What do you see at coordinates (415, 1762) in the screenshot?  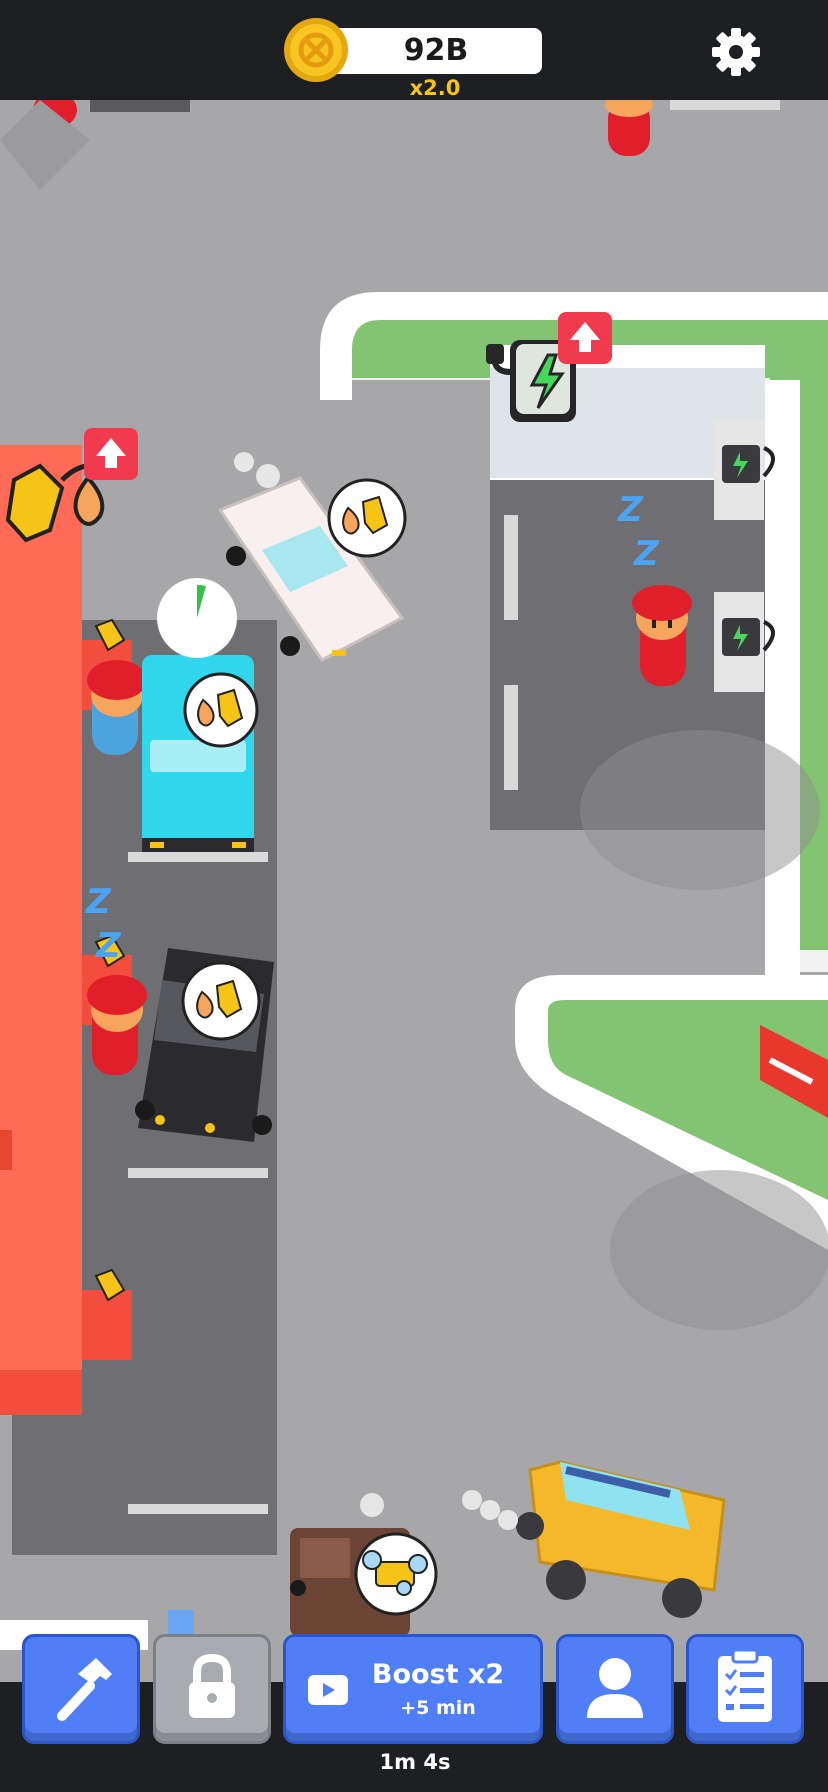 I see `boost-timer: 1m 4s` at bounding box center [415, 1762].